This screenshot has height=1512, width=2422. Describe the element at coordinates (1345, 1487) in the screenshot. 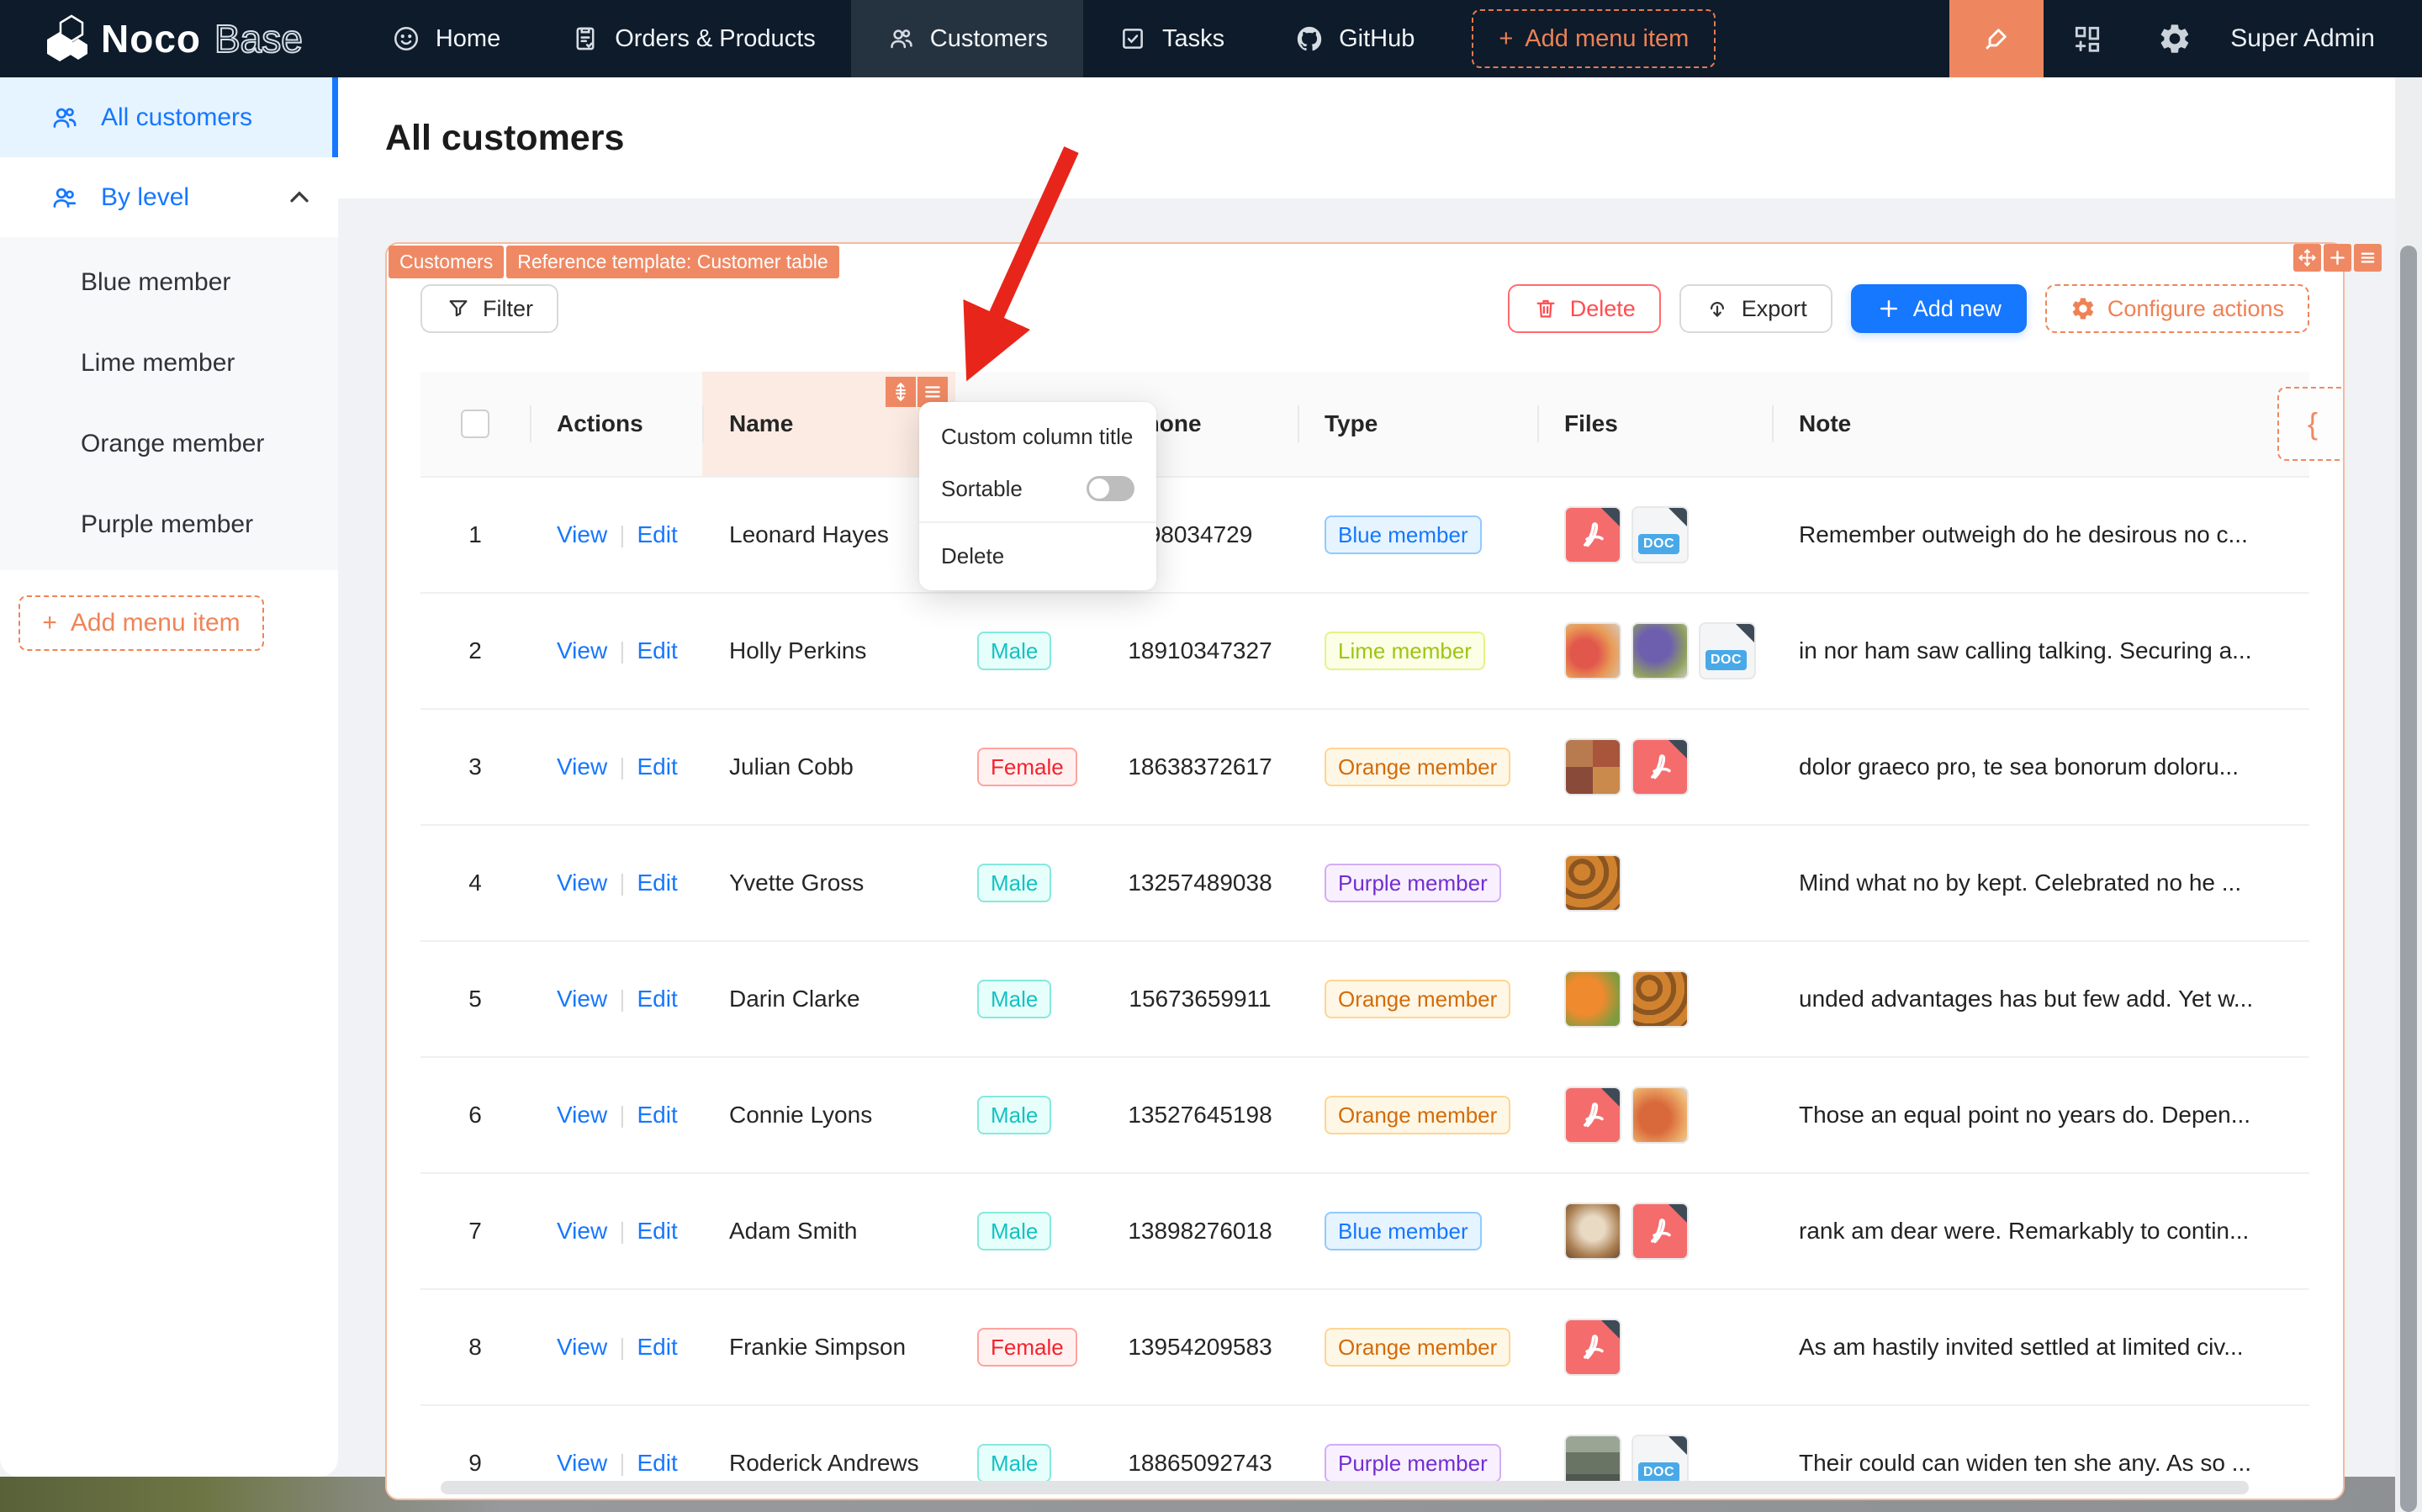

I see `horizontal-scrollbar-thumb` at that location.